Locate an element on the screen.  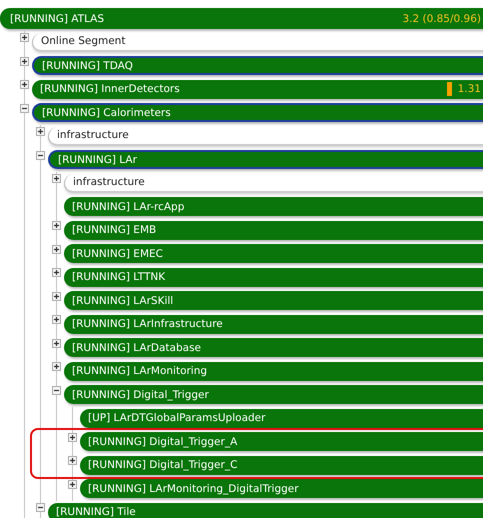
node-value: 3.2 (0.85/0.96) is located at coordinates (442, 18).